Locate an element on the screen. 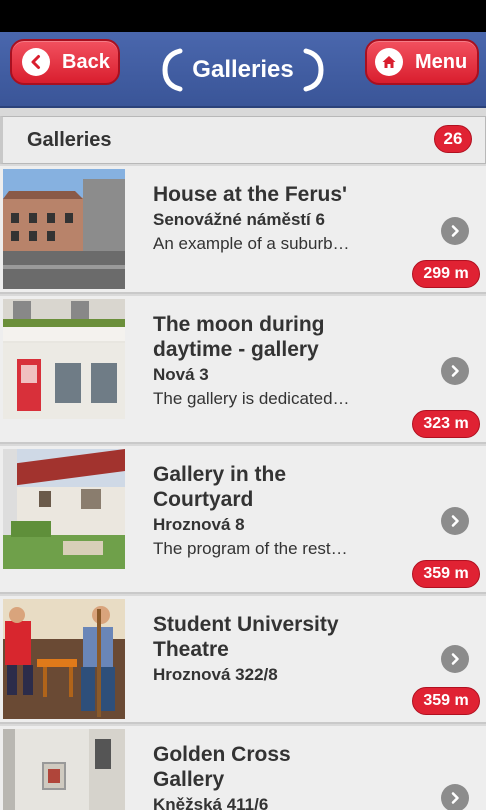 This screenshot has width=486, height=810. item-address: Kněžská 411/6 is located at coordinates (211, 802).